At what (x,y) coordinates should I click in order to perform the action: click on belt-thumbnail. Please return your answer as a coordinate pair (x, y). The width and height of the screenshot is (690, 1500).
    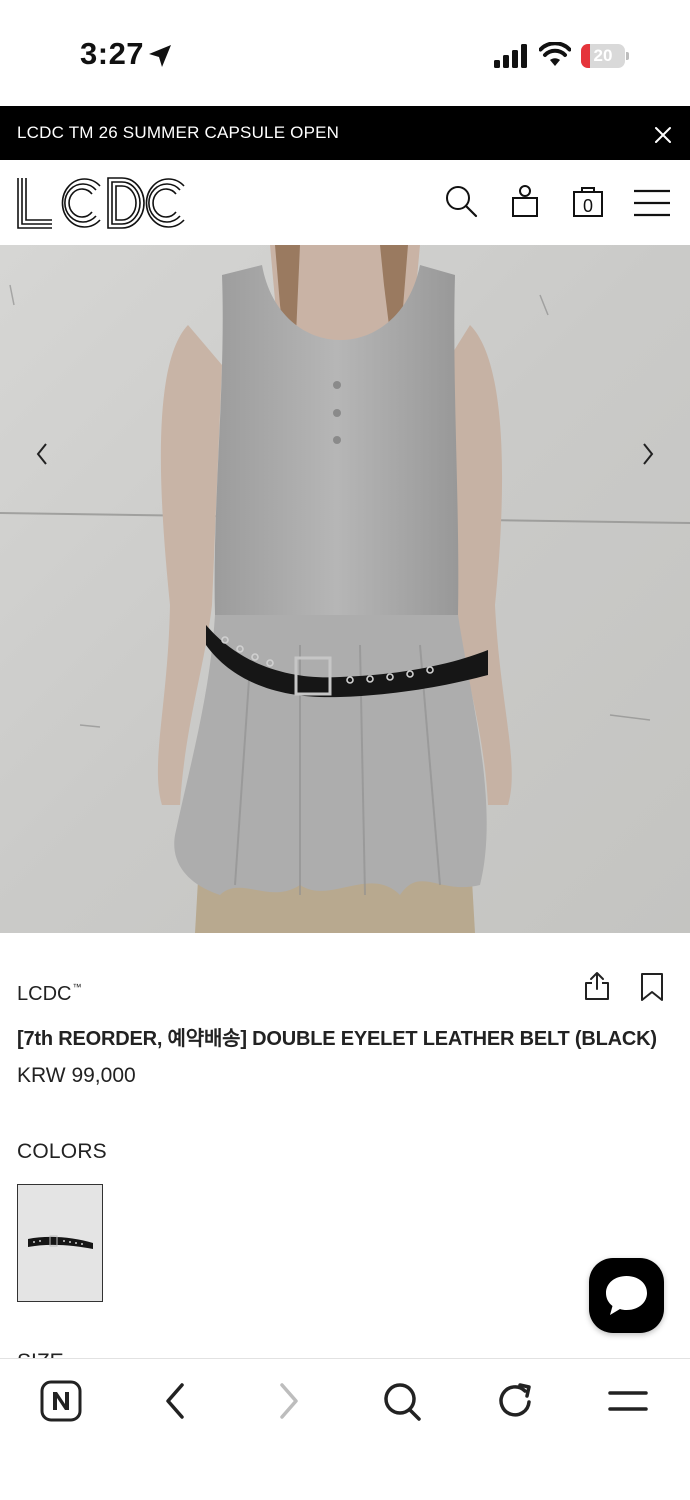
    Looking at the image, I should click on (60, 1242).